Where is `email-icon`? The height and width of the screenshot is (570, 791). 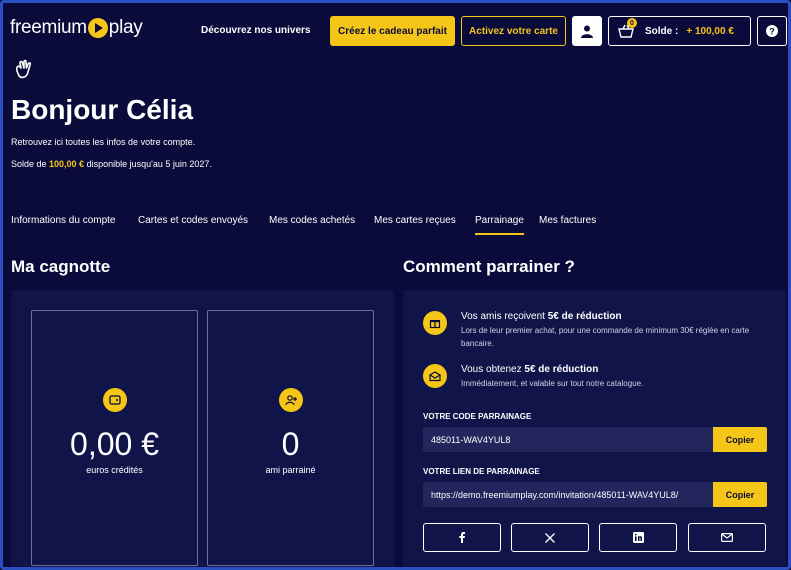 email-icon is located at coordinates (727, 537).